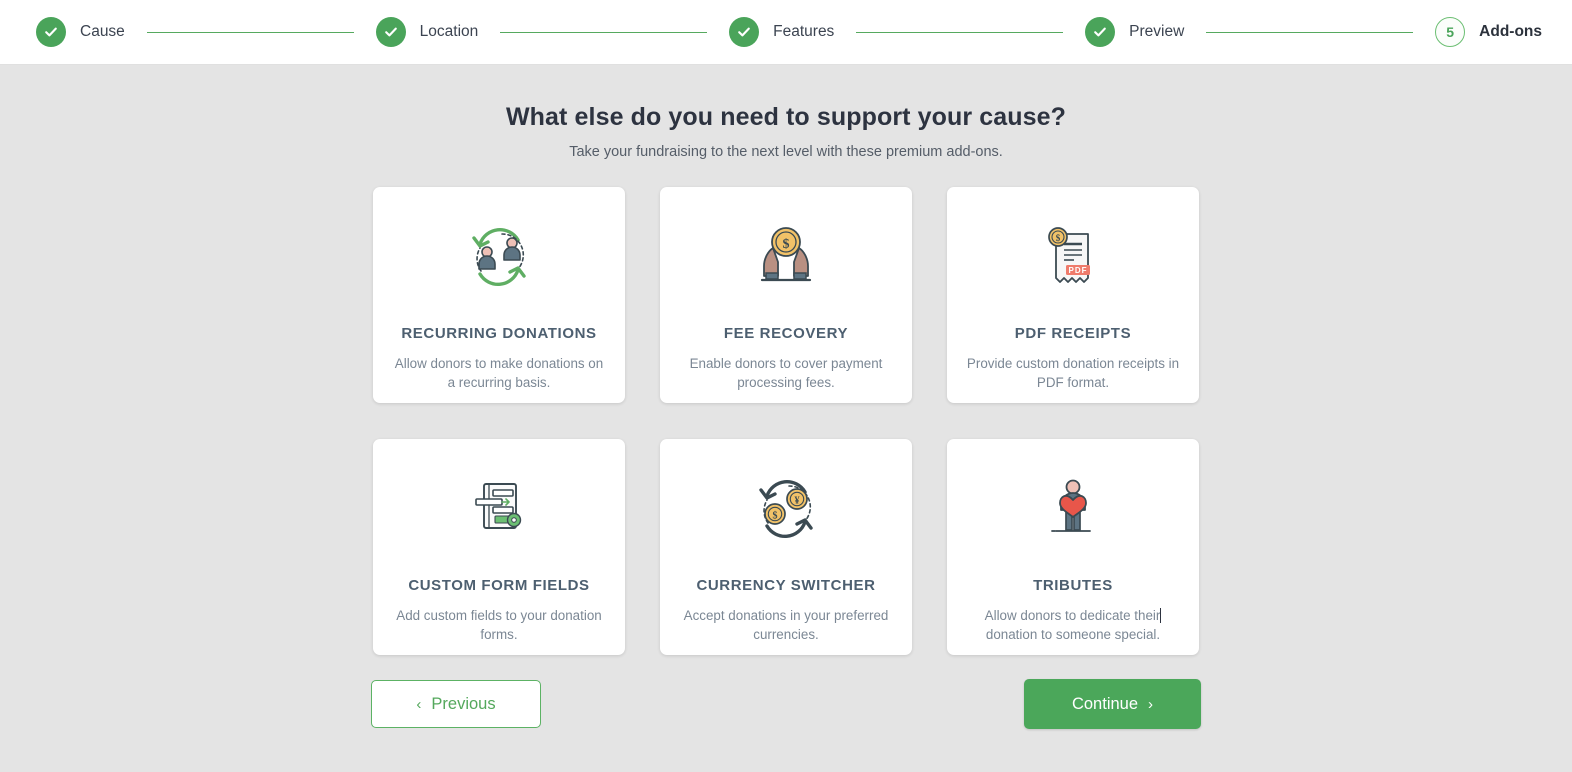 This screenshot has width=1572, height=772. What do you see at coordinates (102, 31) in the screenshot?
I see `step-cause-label: Cause` at bounding box center [102, 31].